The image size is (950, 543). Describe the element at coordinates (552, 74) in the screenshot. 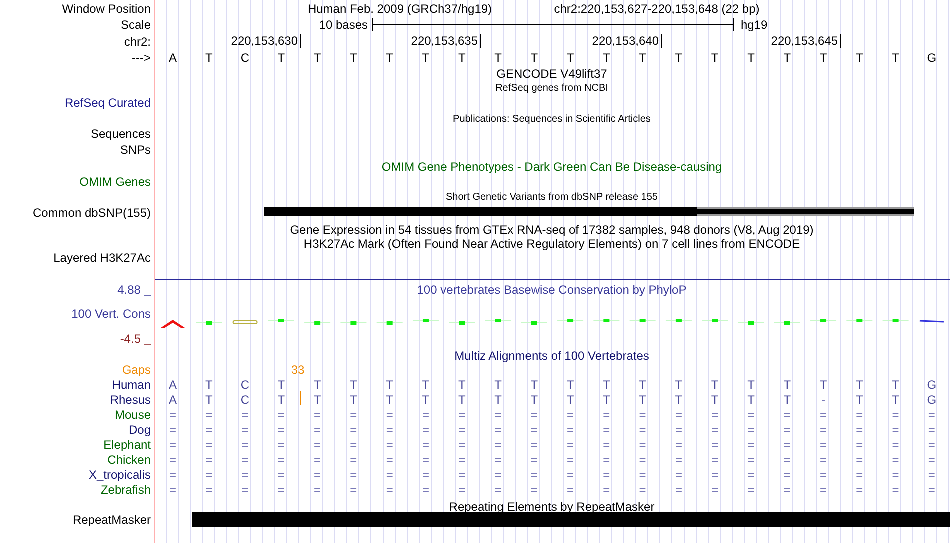

I see `track-title: GENCODE V49lift37` at that location.